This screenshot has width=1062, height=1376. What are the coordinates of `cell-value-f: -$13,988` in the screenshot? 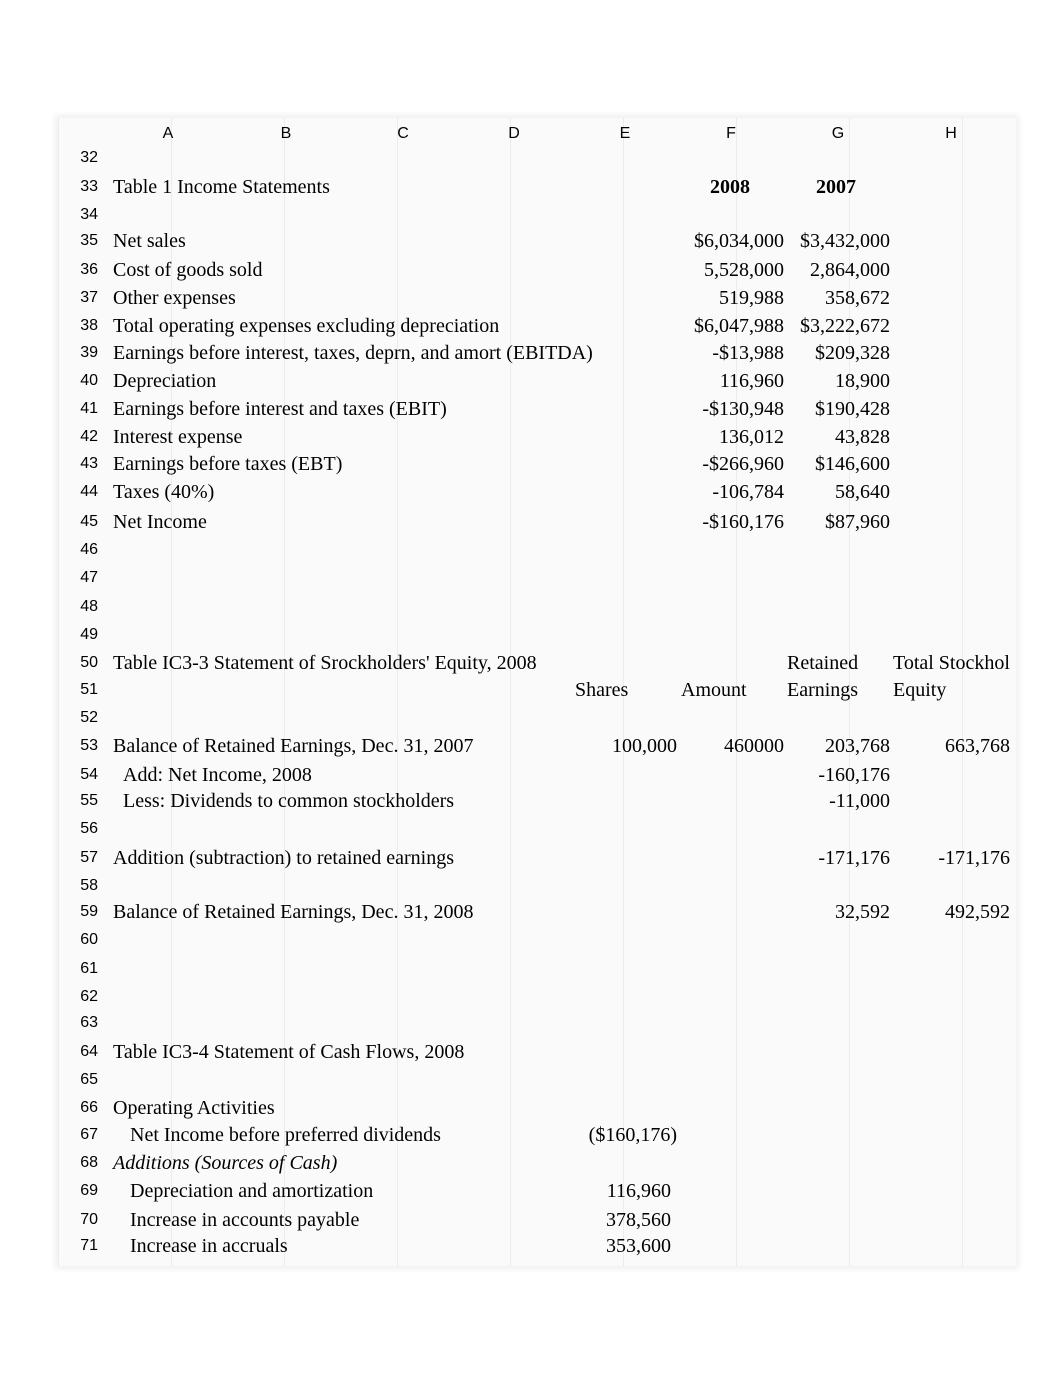 It's located at (748, 353).